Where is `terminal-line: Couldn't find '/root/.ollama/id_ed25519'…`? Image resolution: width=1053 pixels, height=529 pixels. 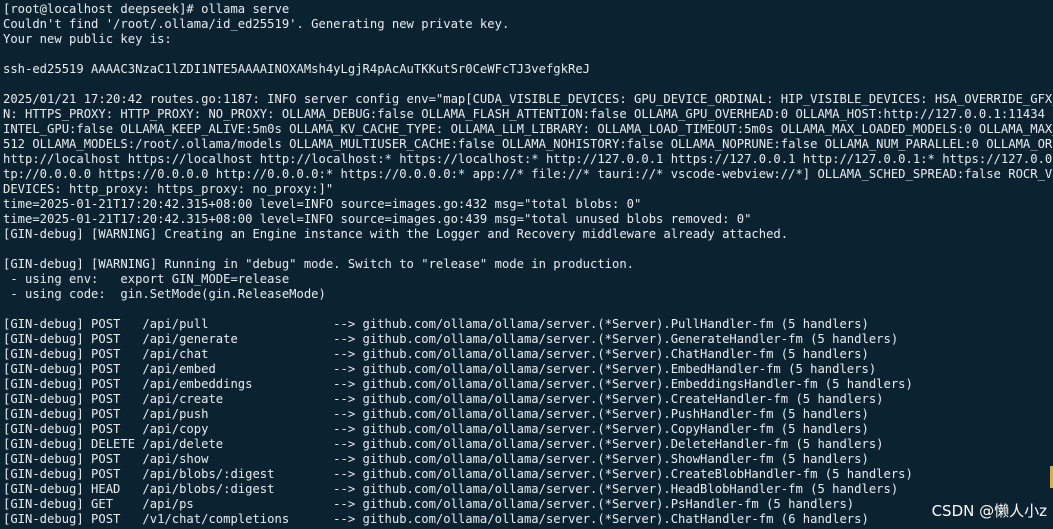
terminal-line: Couldn't find '/root/.ollama/id_ed25519'… is located at coordinates (256, 24).